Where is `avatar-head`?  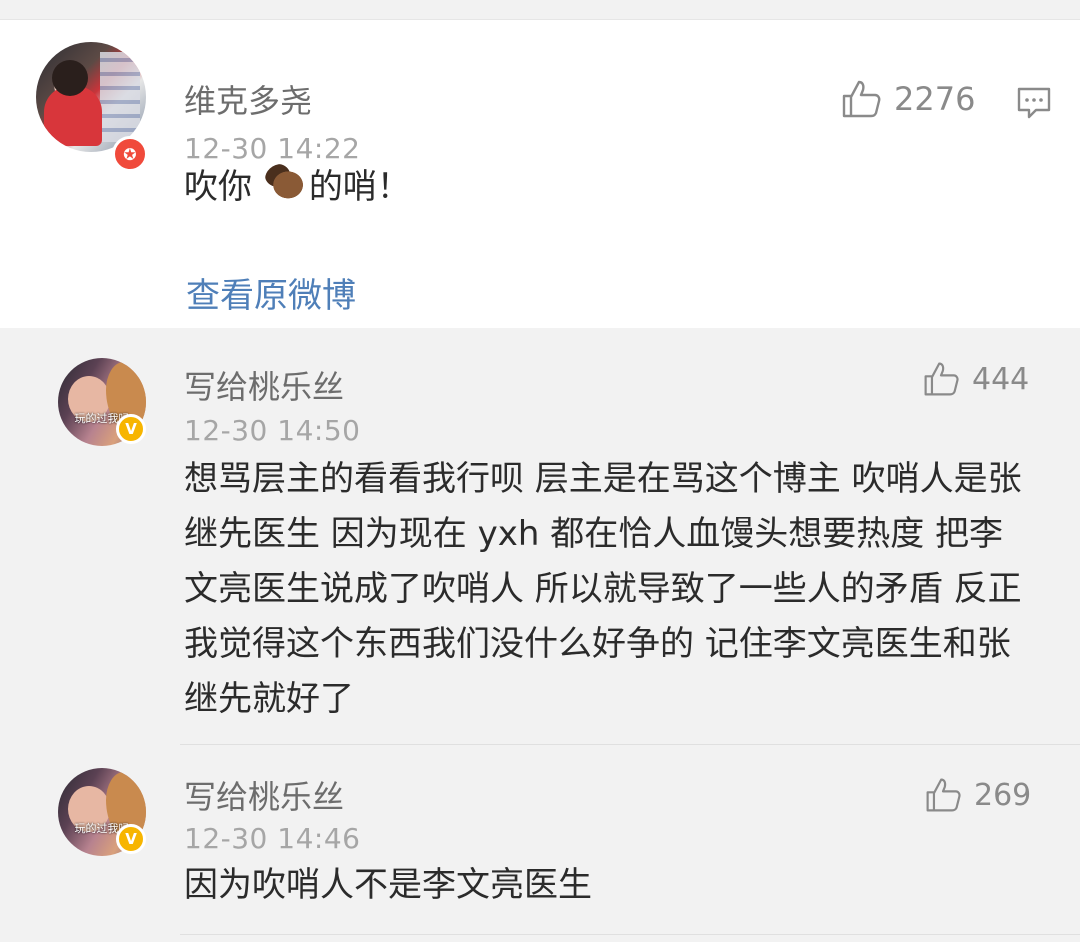
avatar-head is located at coordinates (70, 78).